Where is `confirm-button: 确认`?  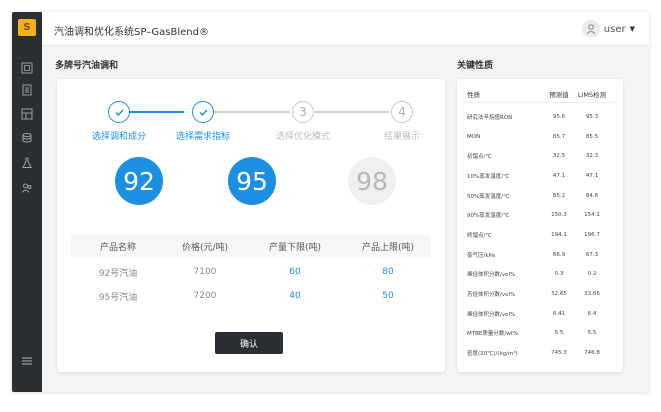
confirm-button: 确认 is located at coordinates (249, 343).